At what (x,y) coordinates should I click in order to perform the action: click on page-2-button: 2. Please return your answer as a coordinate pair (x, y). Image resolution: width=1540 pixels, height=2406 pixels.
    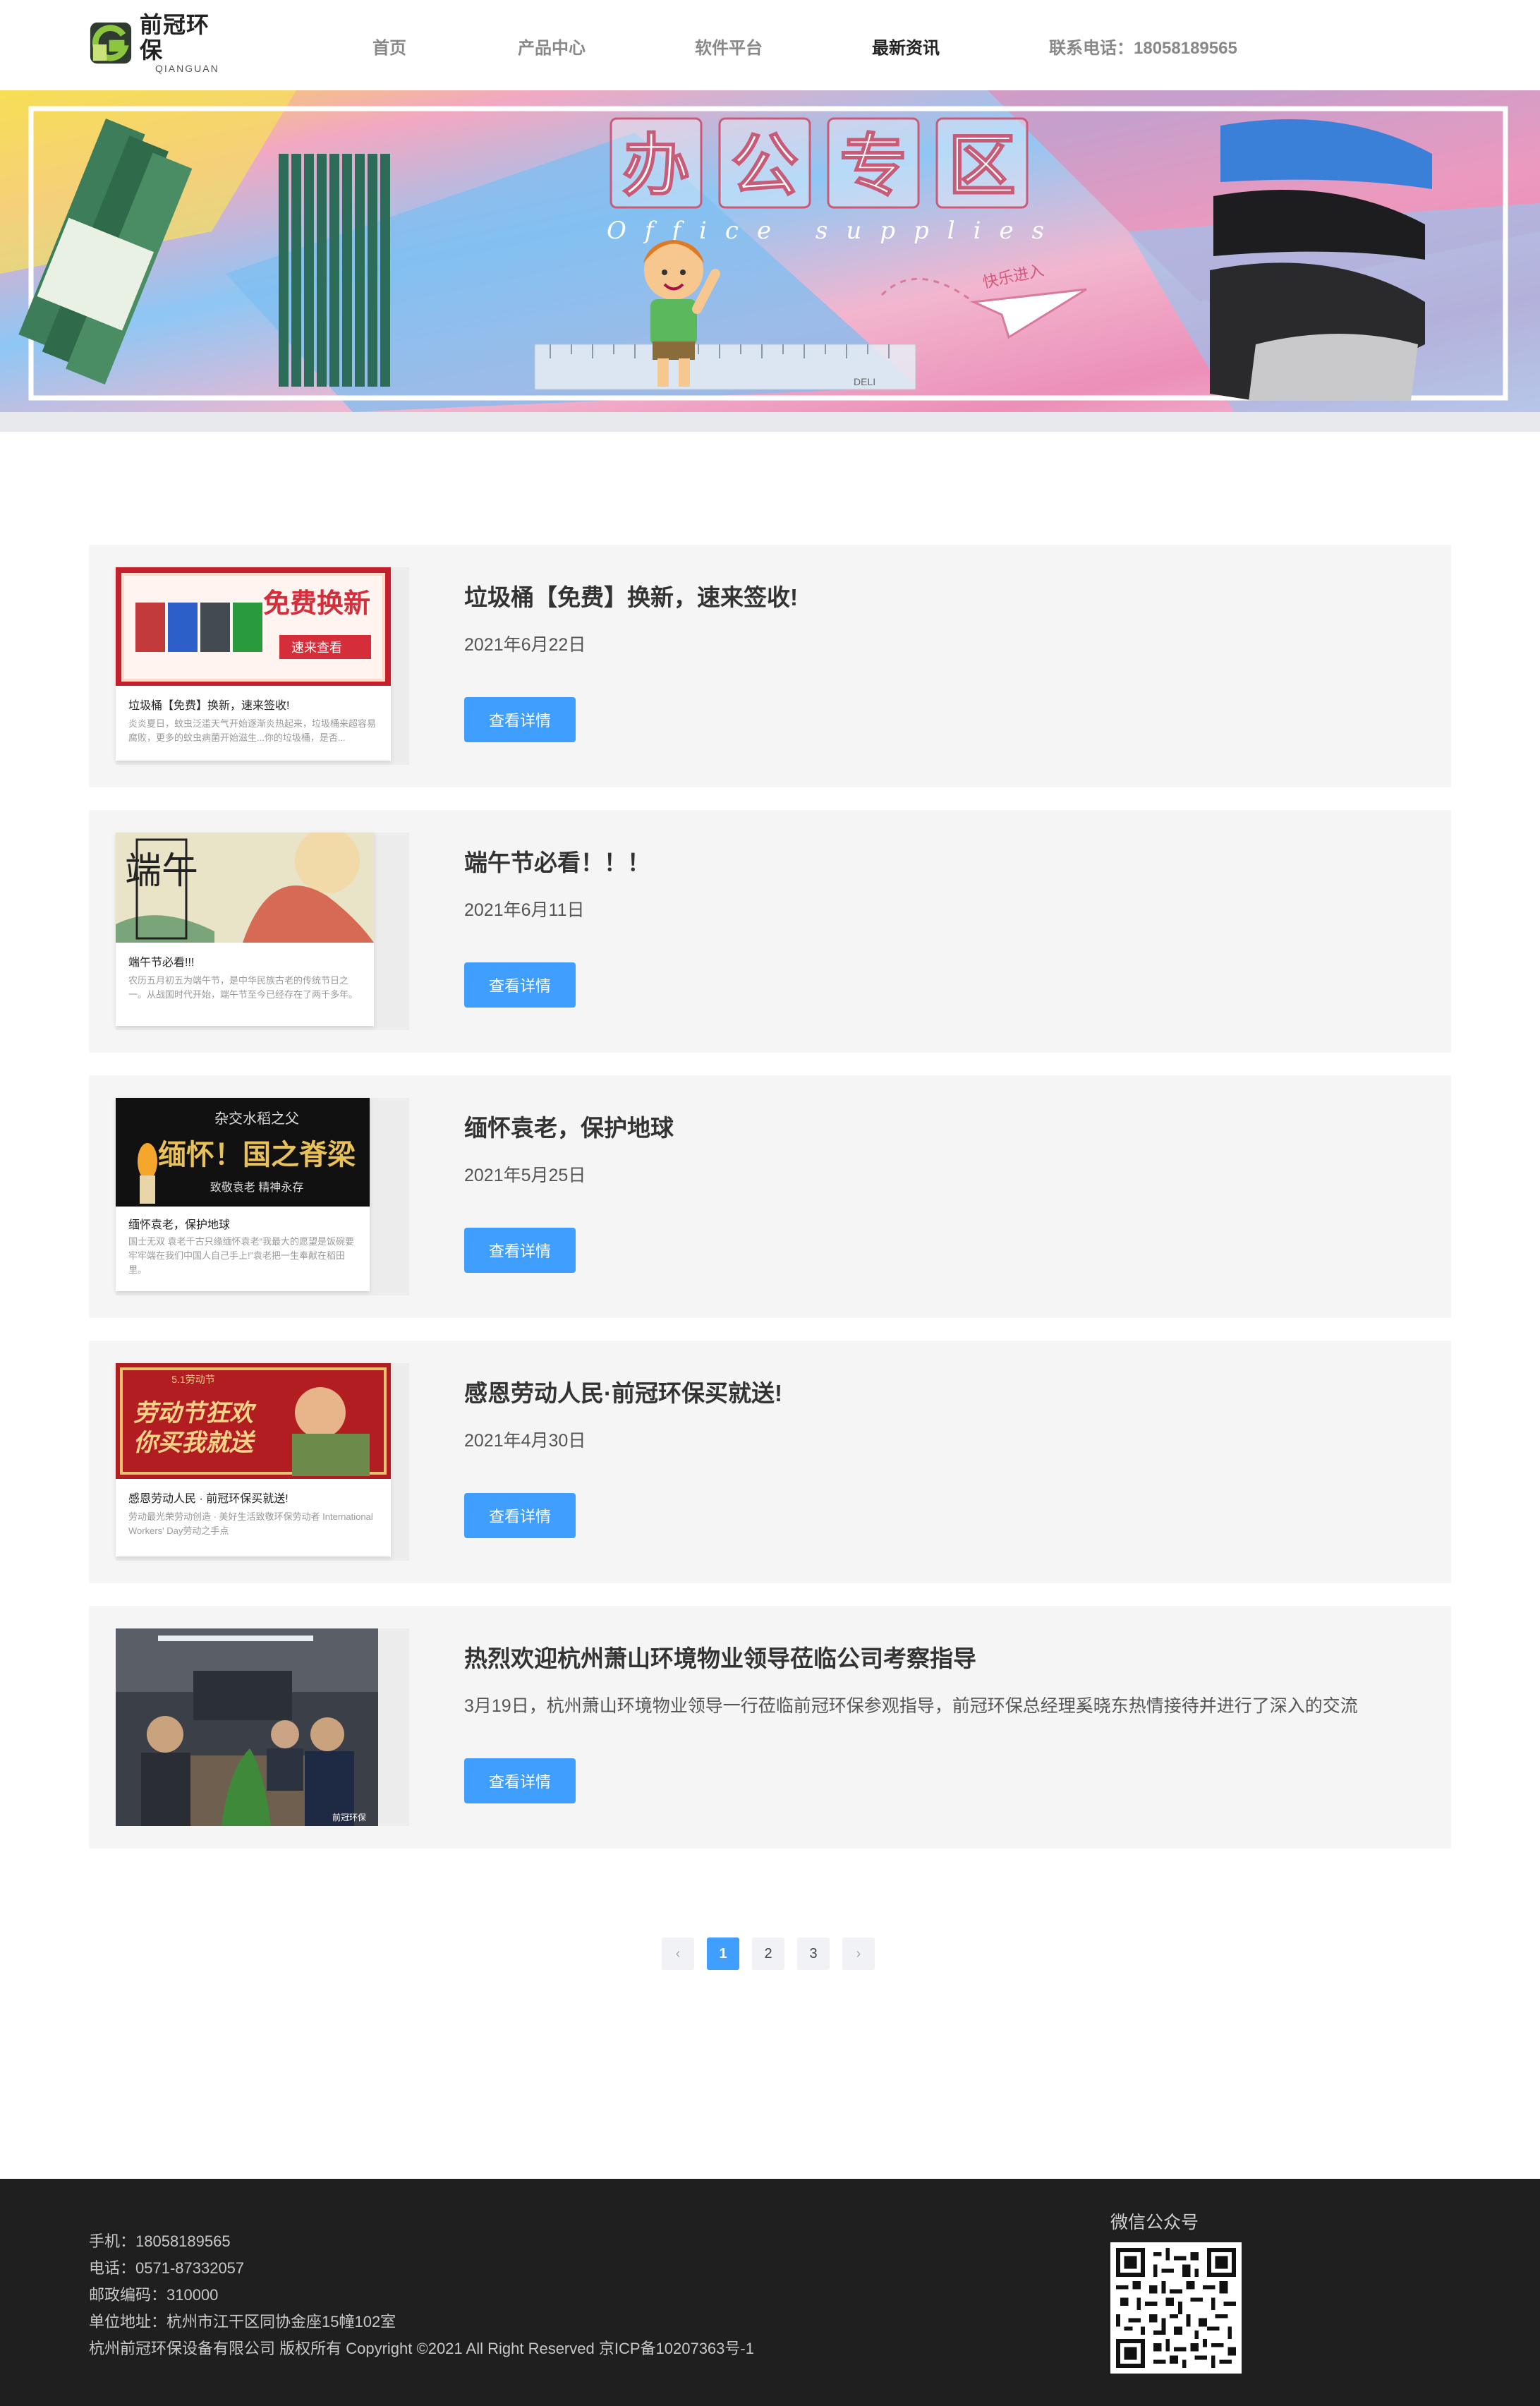
    Looking at the image, I should click on (768, 1954).